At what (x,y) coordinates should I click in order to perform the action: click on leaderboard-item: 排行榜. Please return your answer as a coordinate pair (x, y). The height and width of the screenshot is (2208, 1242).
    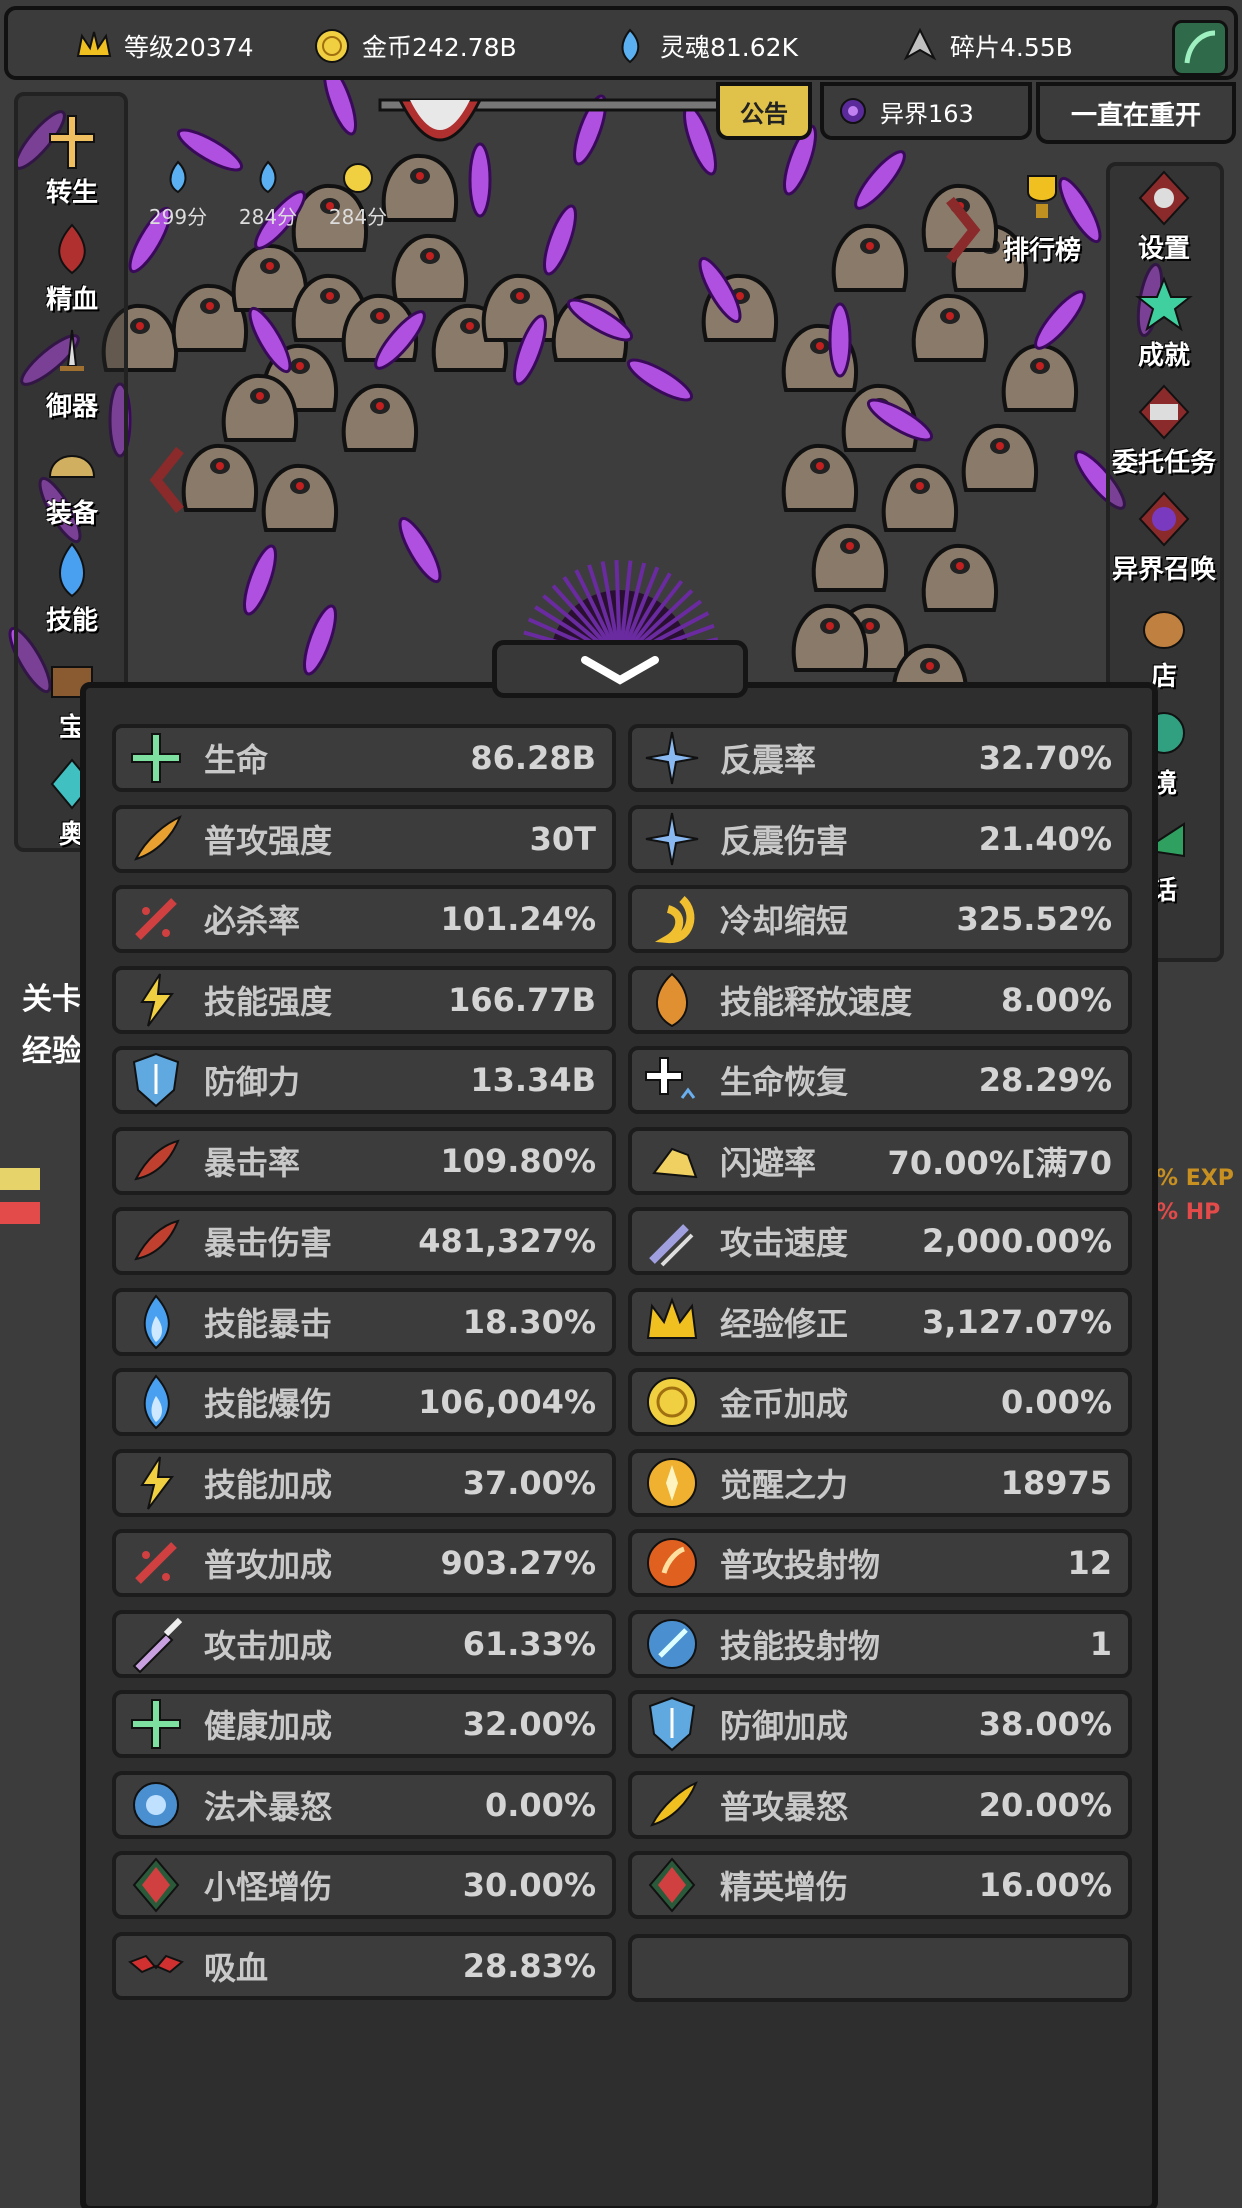
    Looking at the image, I should click on (1042, 218).